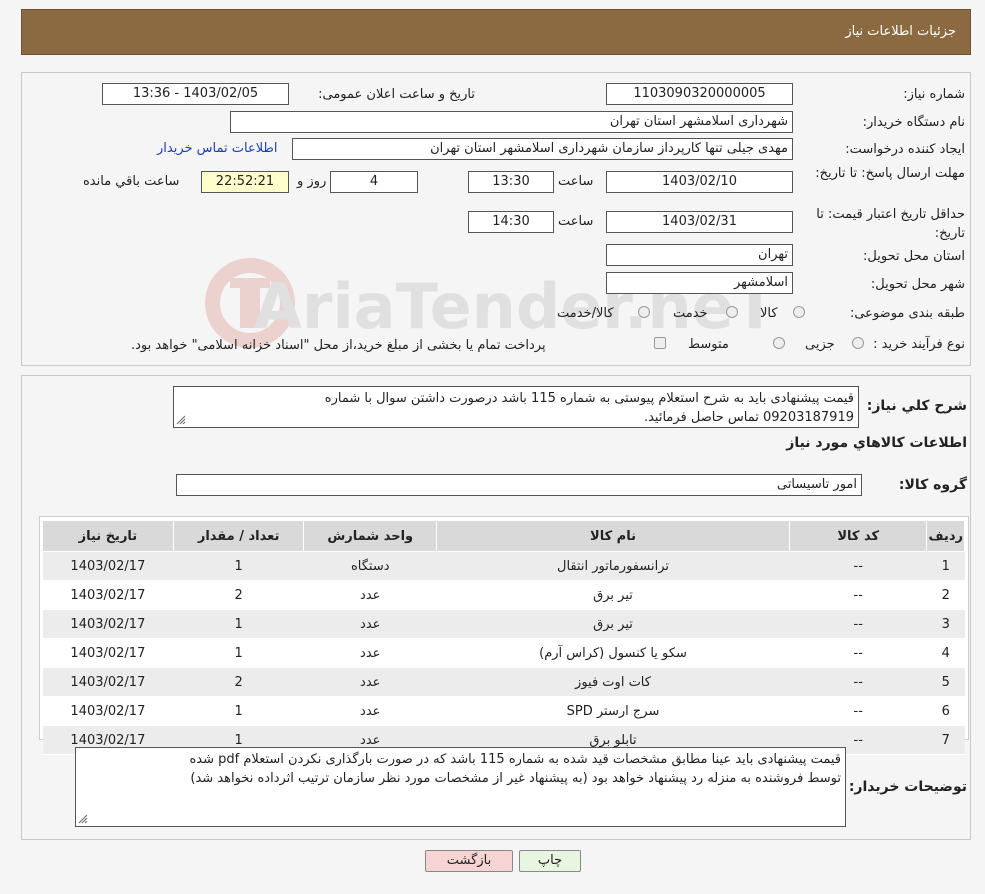 The width and height of the screenshot is (985, 894). Describe the element at coordinates (919, 344) in the screenshot. I see `purchase-type-label: نوع فرآیند خرید :` at that location.